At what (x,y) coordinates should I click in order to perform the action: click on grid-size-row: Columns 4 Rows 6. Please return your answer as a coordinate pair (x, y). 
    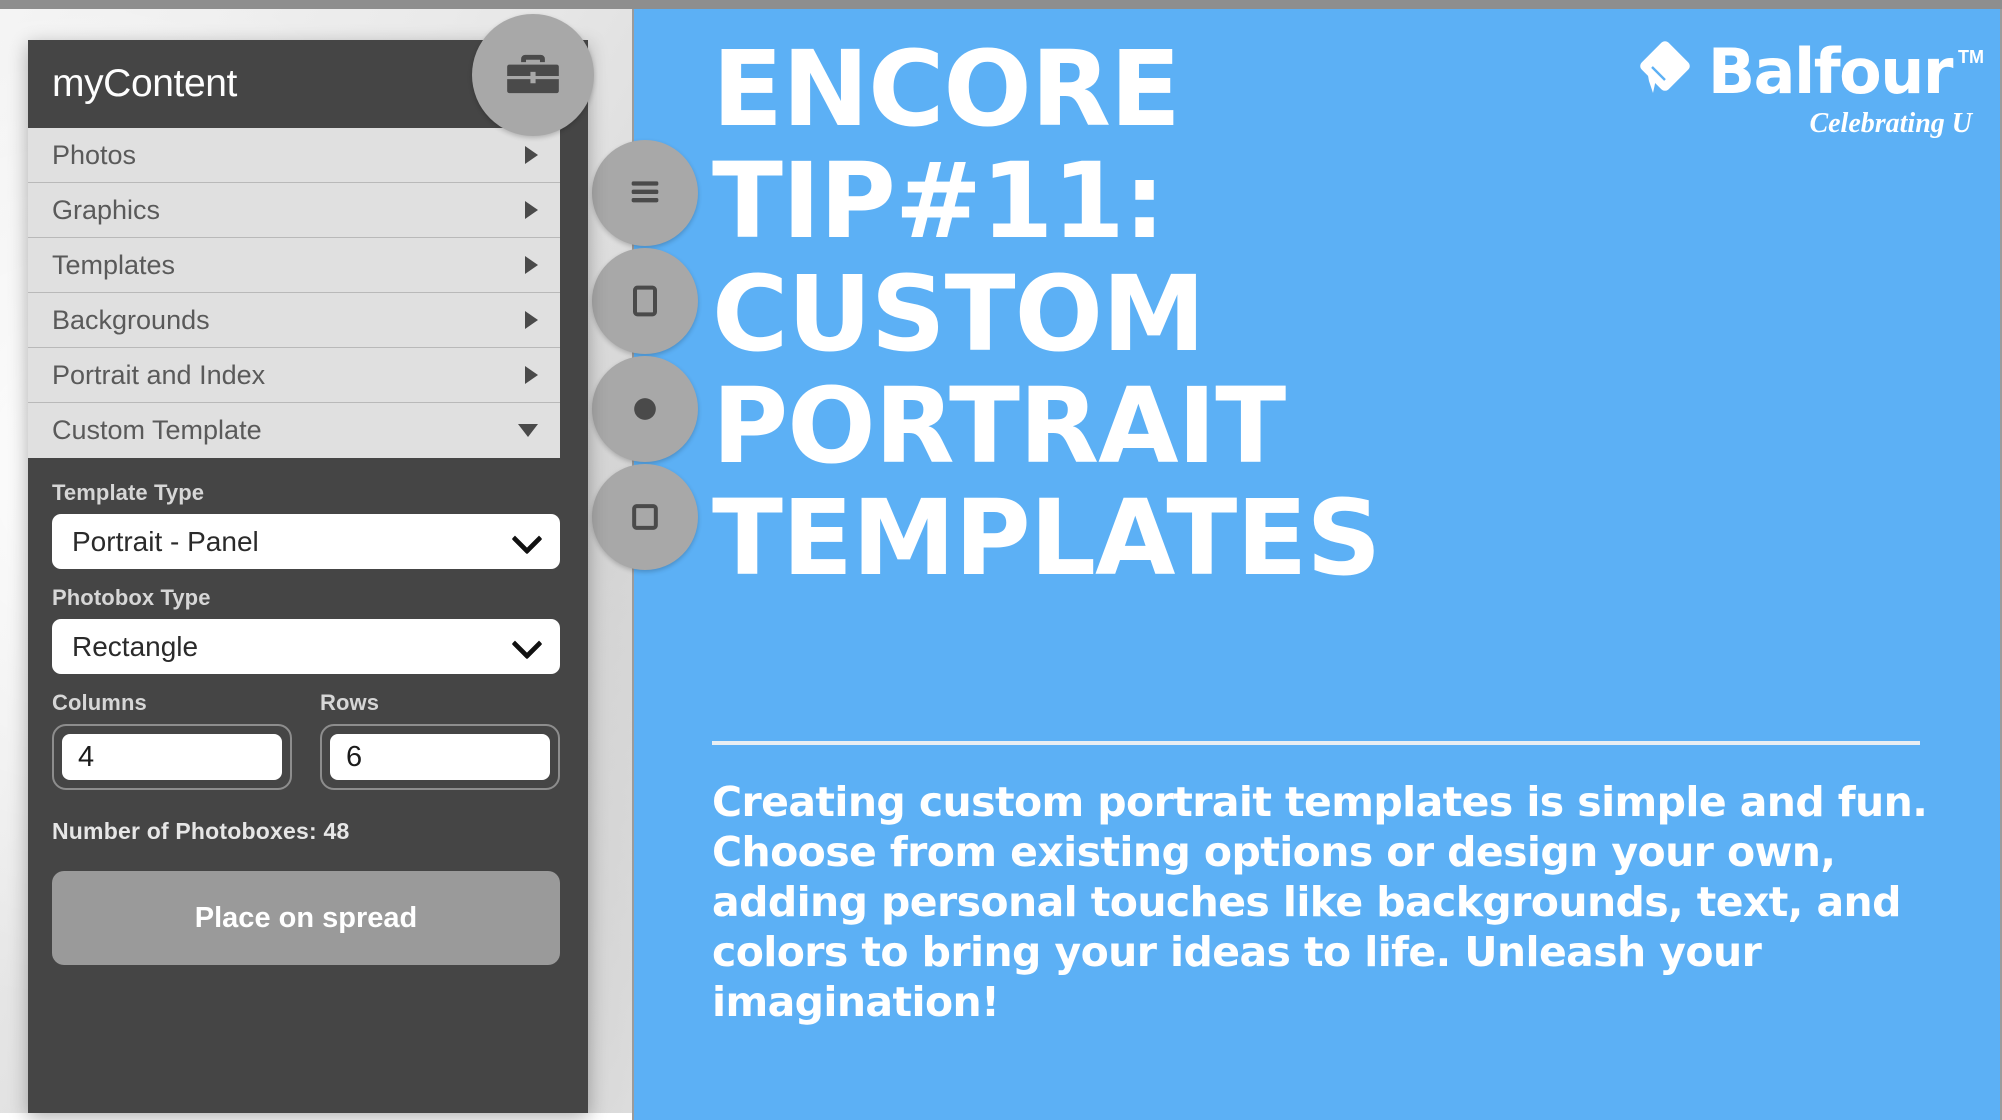
    Looking at the image, I should click on (306, 740).